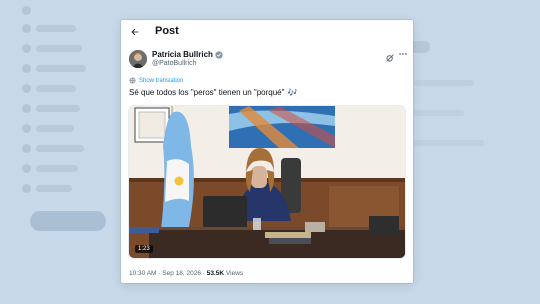 The height and width of the screenshot is (304, 540). Describe the element at coordinates (132, 80) in the screenshot. I see `globe-icon` at that location.